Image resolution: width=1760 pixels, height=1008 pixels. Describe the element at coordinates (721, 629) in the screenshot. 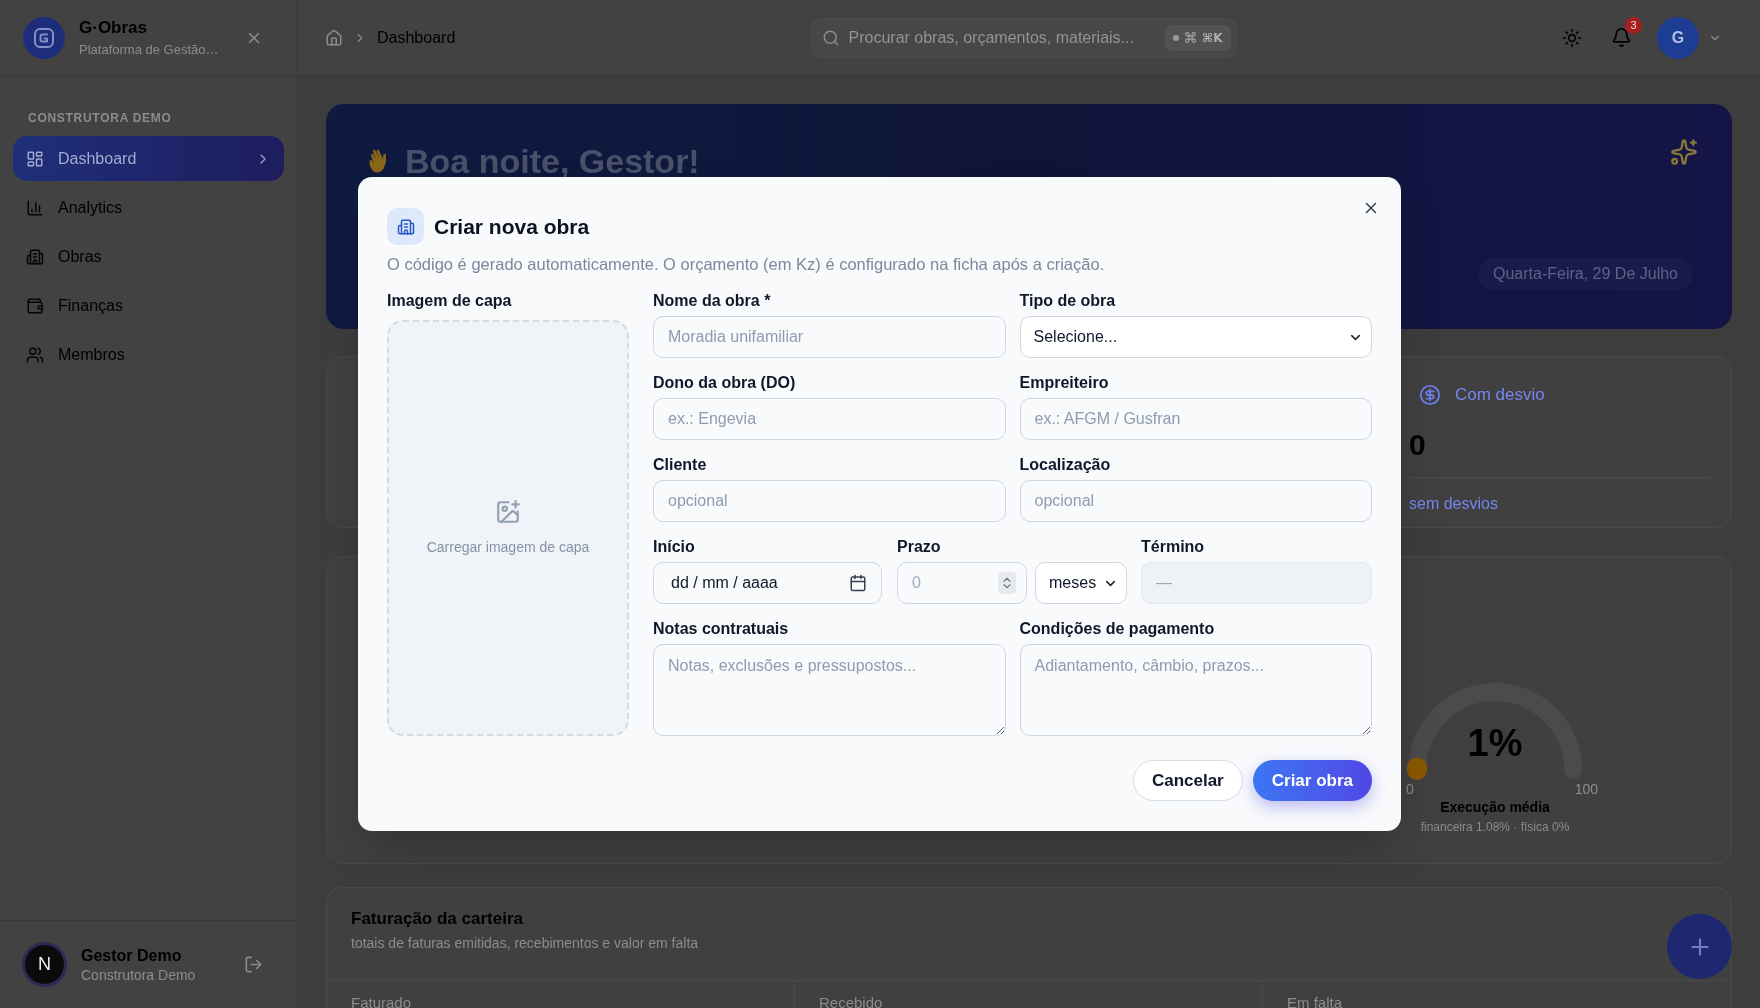

I see `field-label: Notas contratuais` at that location.